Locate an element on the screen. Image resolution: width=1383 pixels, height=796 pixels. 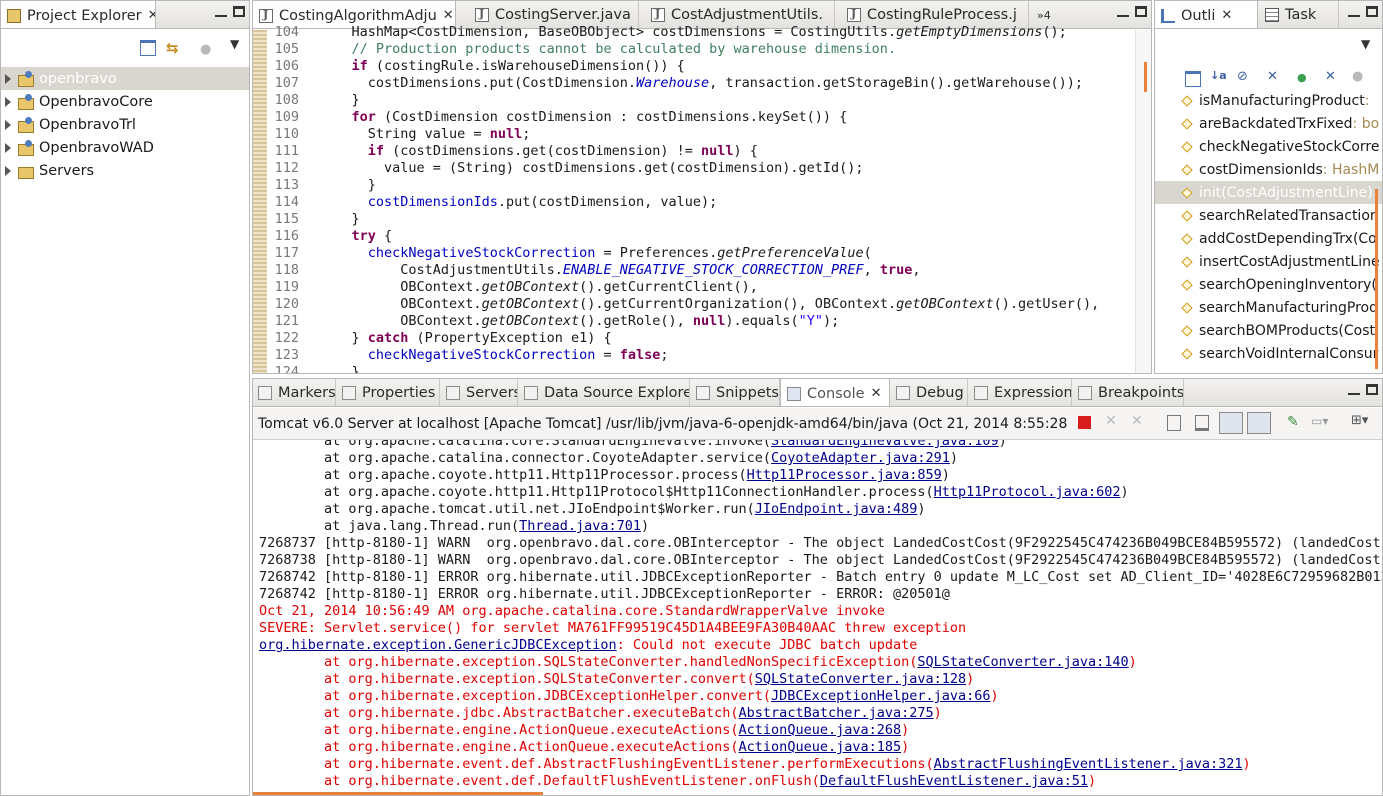
tab-properties: Properties is located at coordinates (388, 392).